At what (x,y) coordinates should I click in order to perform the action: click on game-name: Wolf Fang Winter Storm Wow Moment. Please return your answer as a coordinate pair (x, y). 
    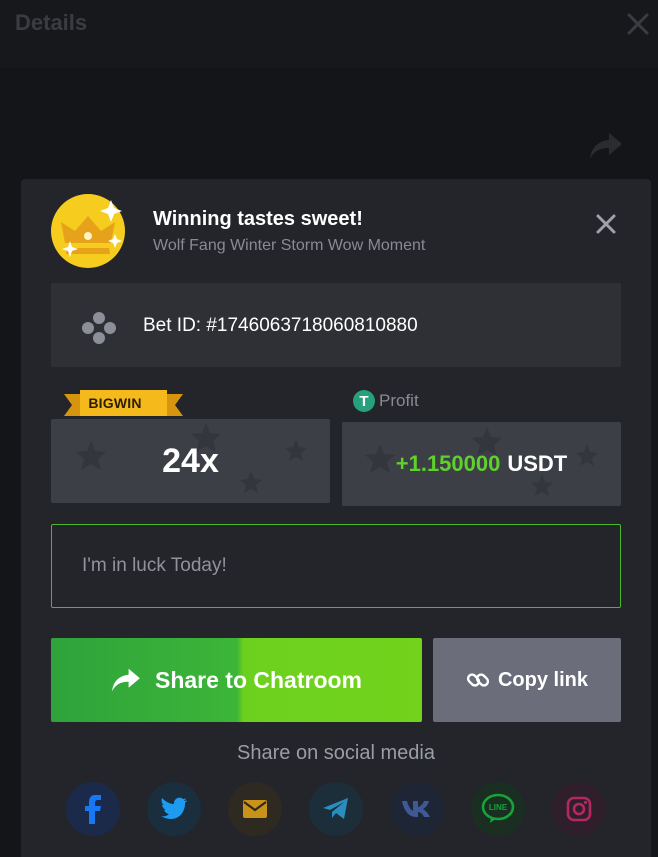
    Looking at the image, I should click on (289, 245).